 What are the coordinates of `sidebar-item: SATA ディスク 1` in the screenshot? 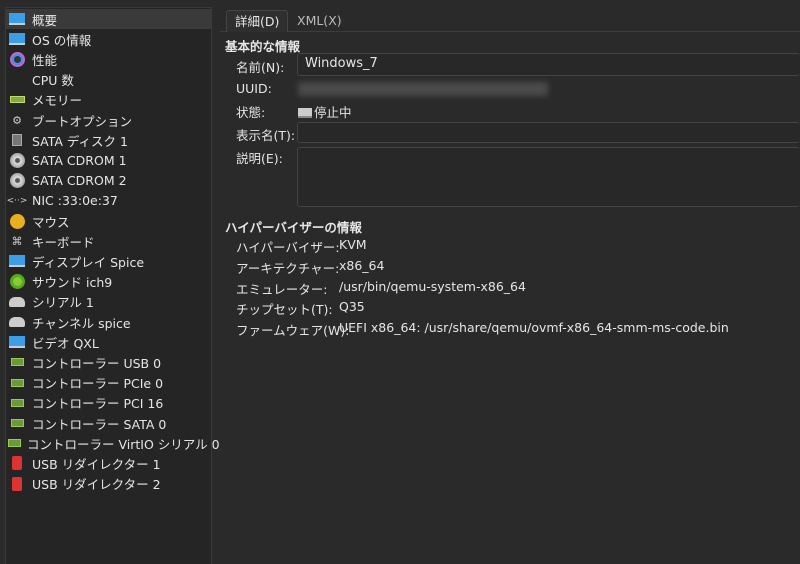 It's located at (108, 140).